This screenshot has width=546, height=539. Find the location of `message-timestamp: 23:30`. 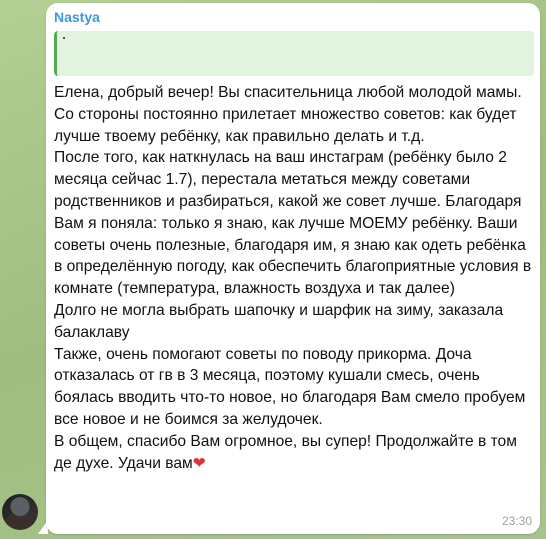

message-timestamp: 23:30 is located at coordinates (516, 521).